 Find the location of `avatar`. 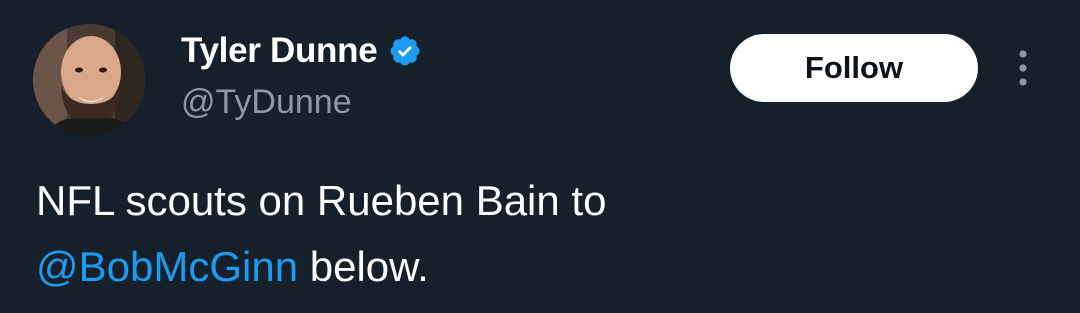

avatar is located at coordinates (89, 80).